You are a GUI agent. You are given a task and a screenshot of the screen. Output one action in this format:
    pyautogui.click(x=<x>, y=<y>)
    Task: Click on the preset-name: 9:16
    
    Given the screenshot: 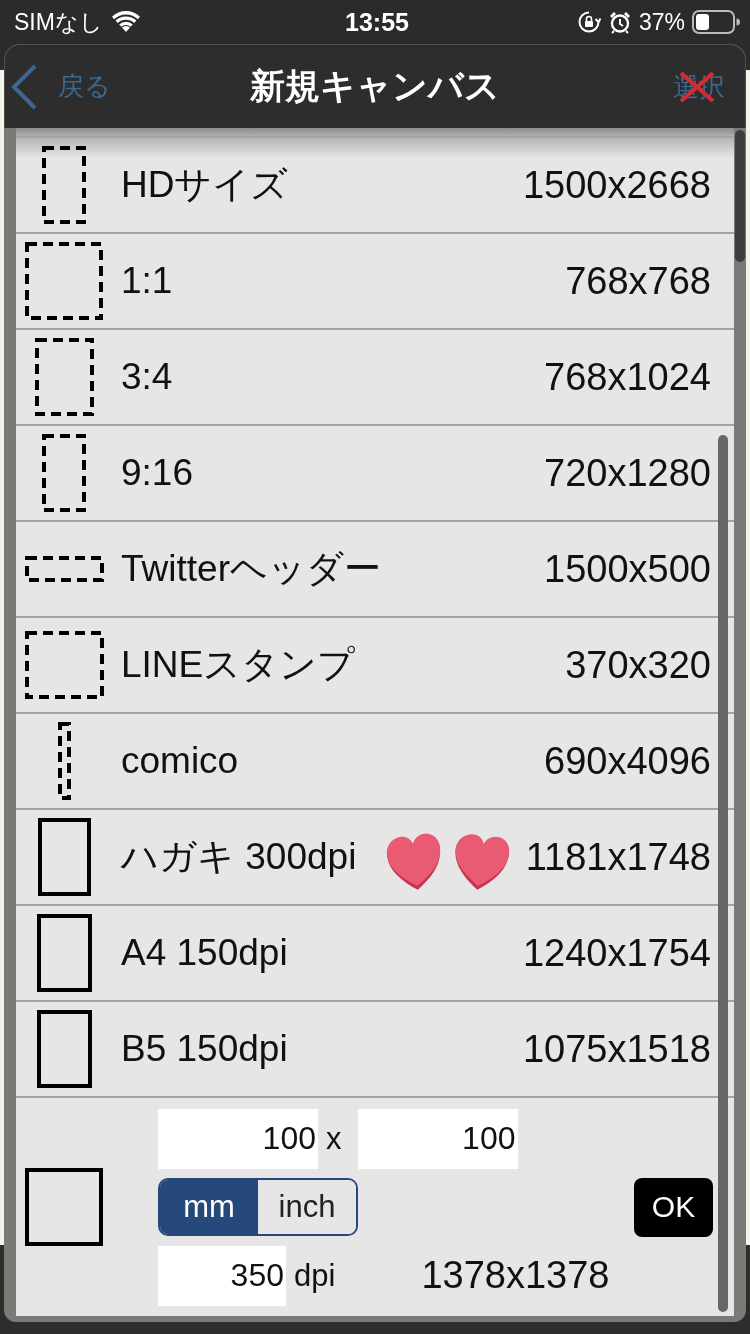 What is the action you would take?
    pyautogui.click(x=157, y=473)
    